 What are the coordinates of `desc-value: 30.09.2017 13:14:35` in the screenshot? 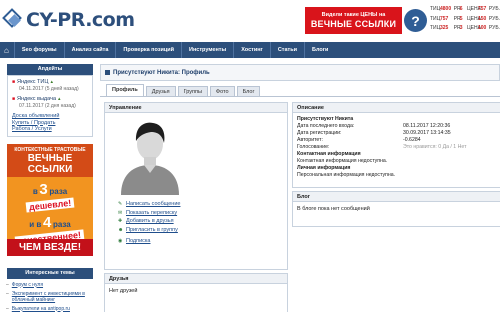 It's located at (427, 133).